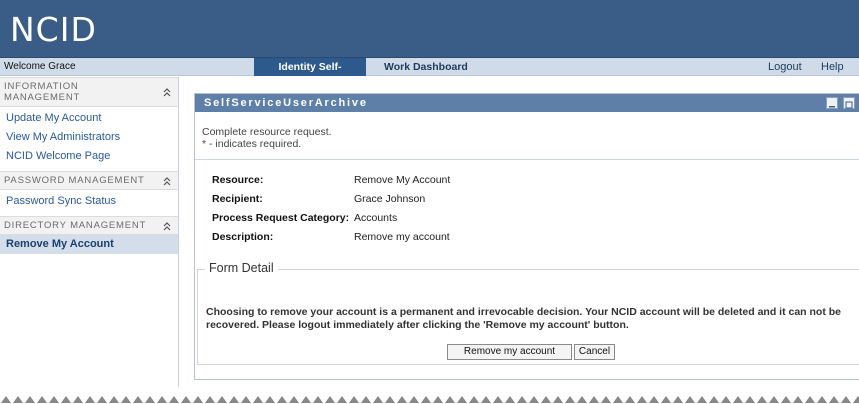 This screenshot has width=859, height=404. What do you see at coordinates (243, 236) in the screenshot?
I see `field-label: Description:` at bounding box center [243, 236].